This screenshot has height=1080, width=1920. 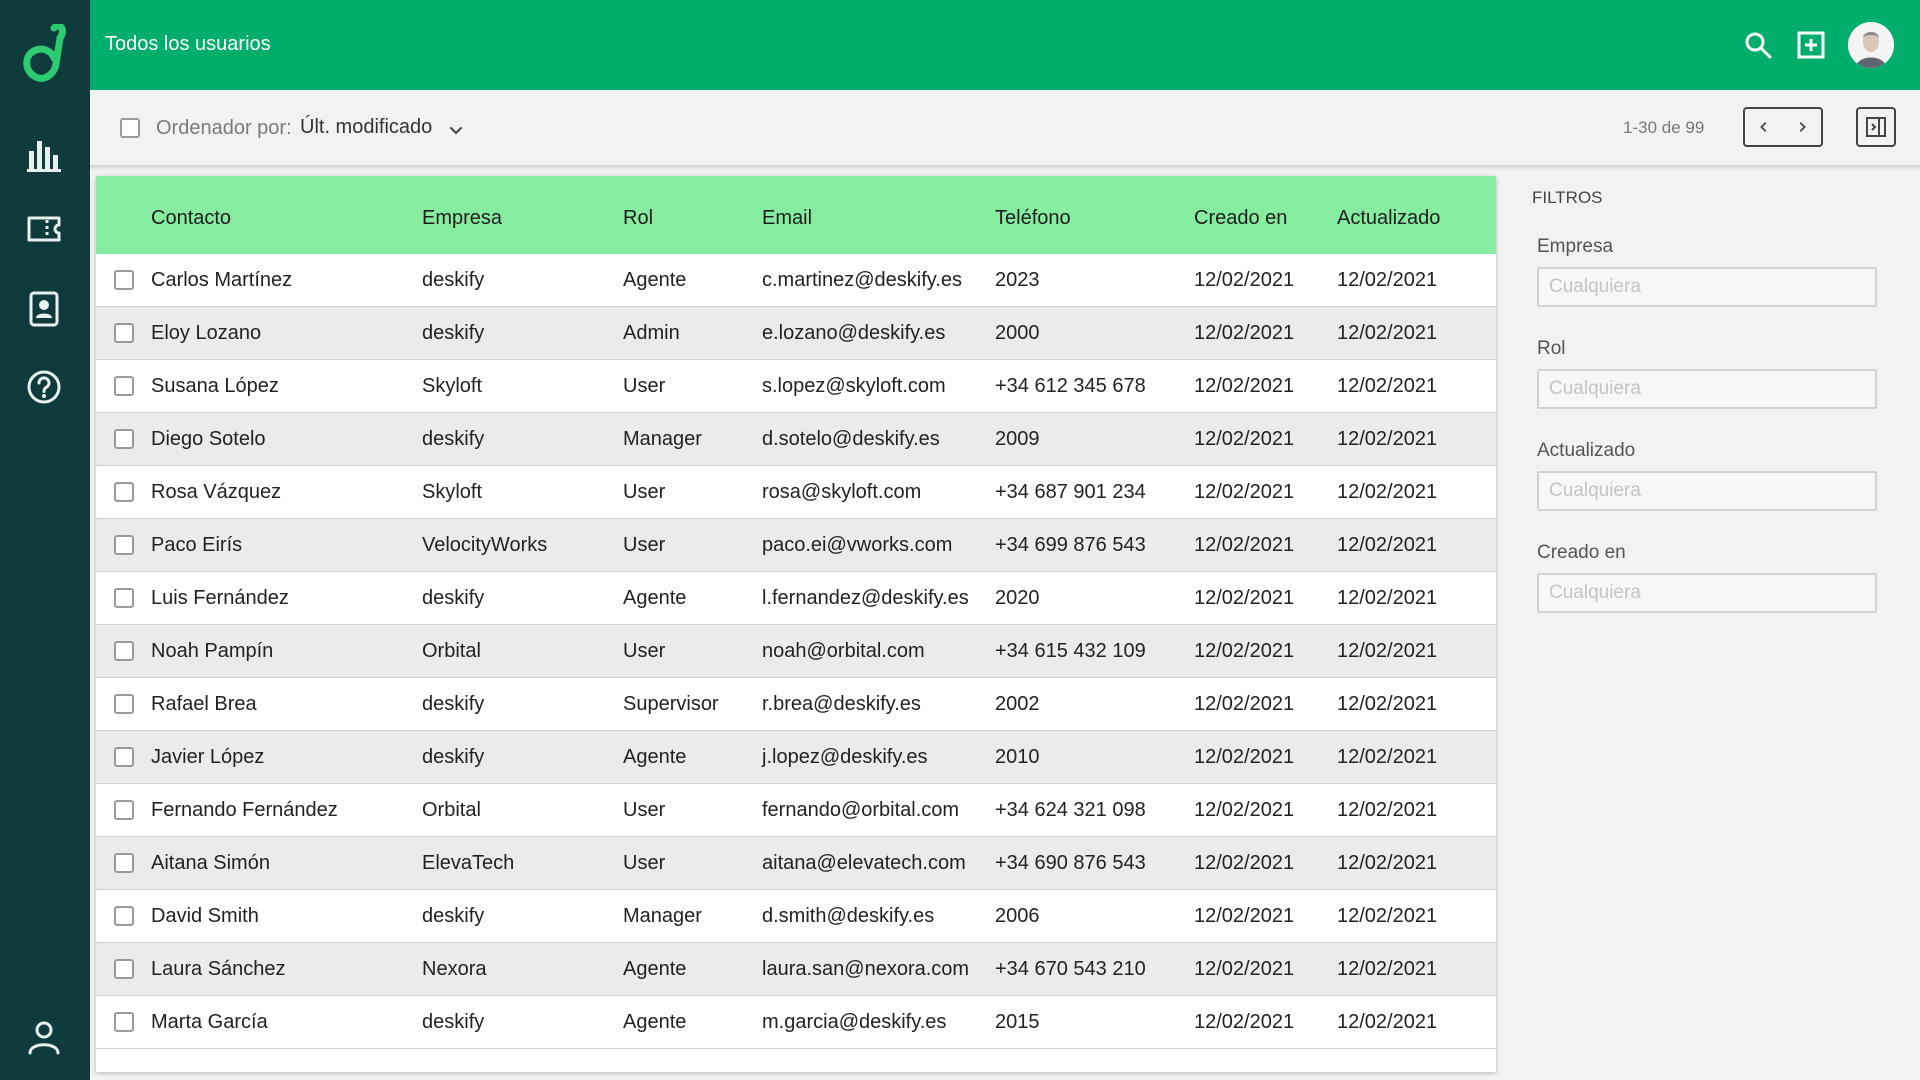 I want to click on cell-contact: Aitana Simón, so click(x=210, y=863).